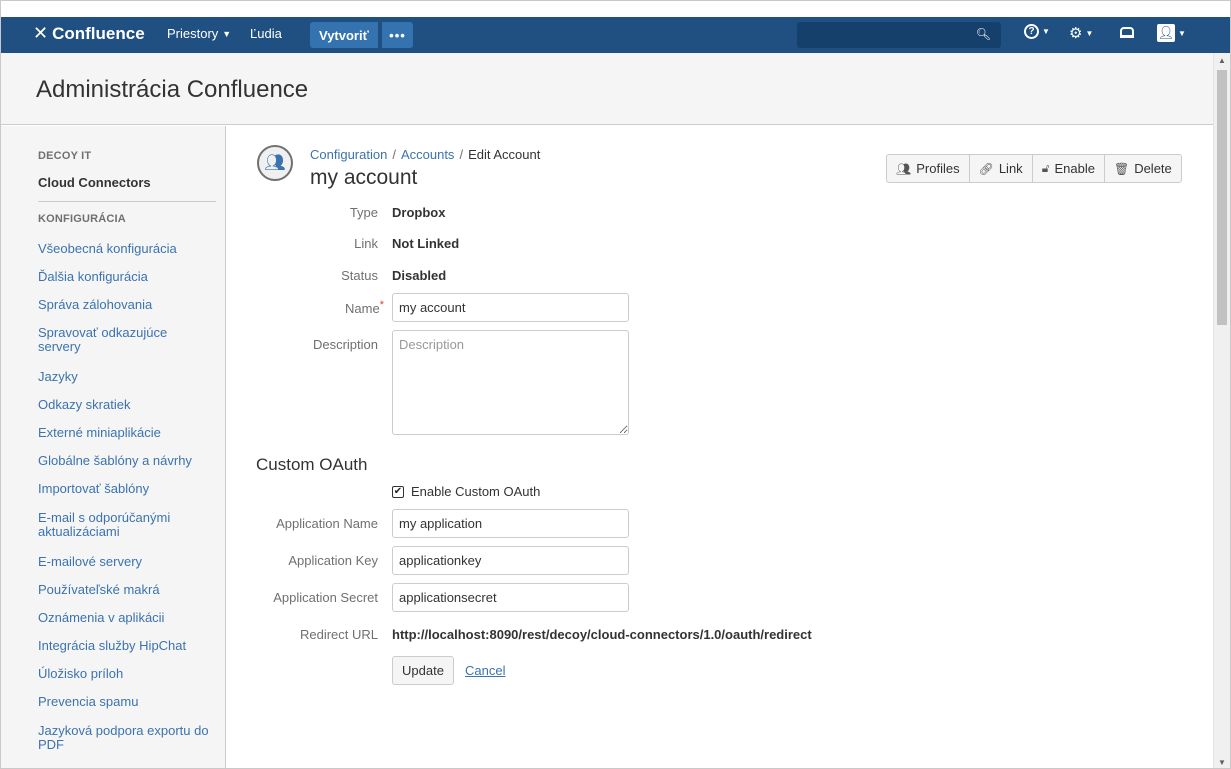  I want to click on user-menu: 👤︎ ▼, so click(1171, 33).